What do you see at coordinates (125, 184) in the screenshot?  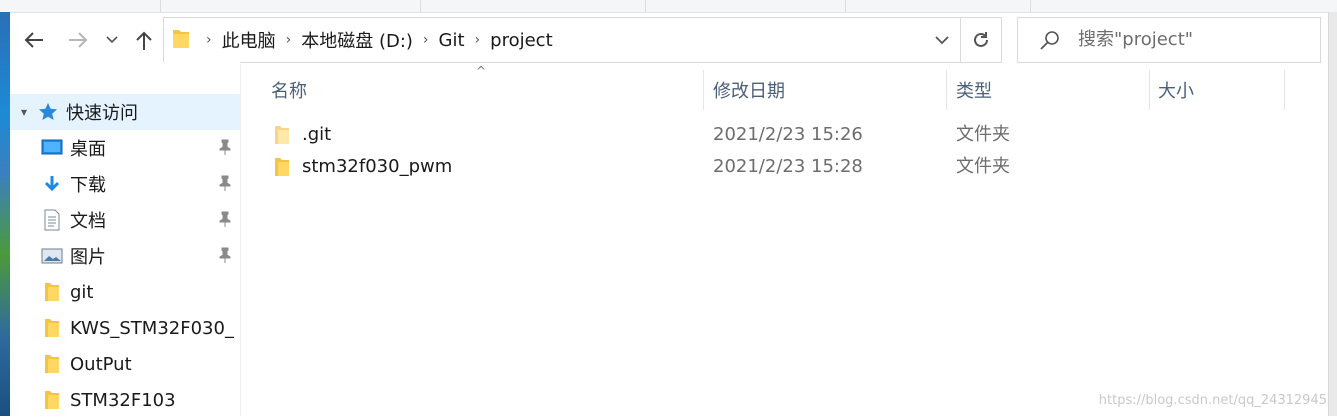 I see `nav-item-downloads: 下载` at bounding box center [125, 184].